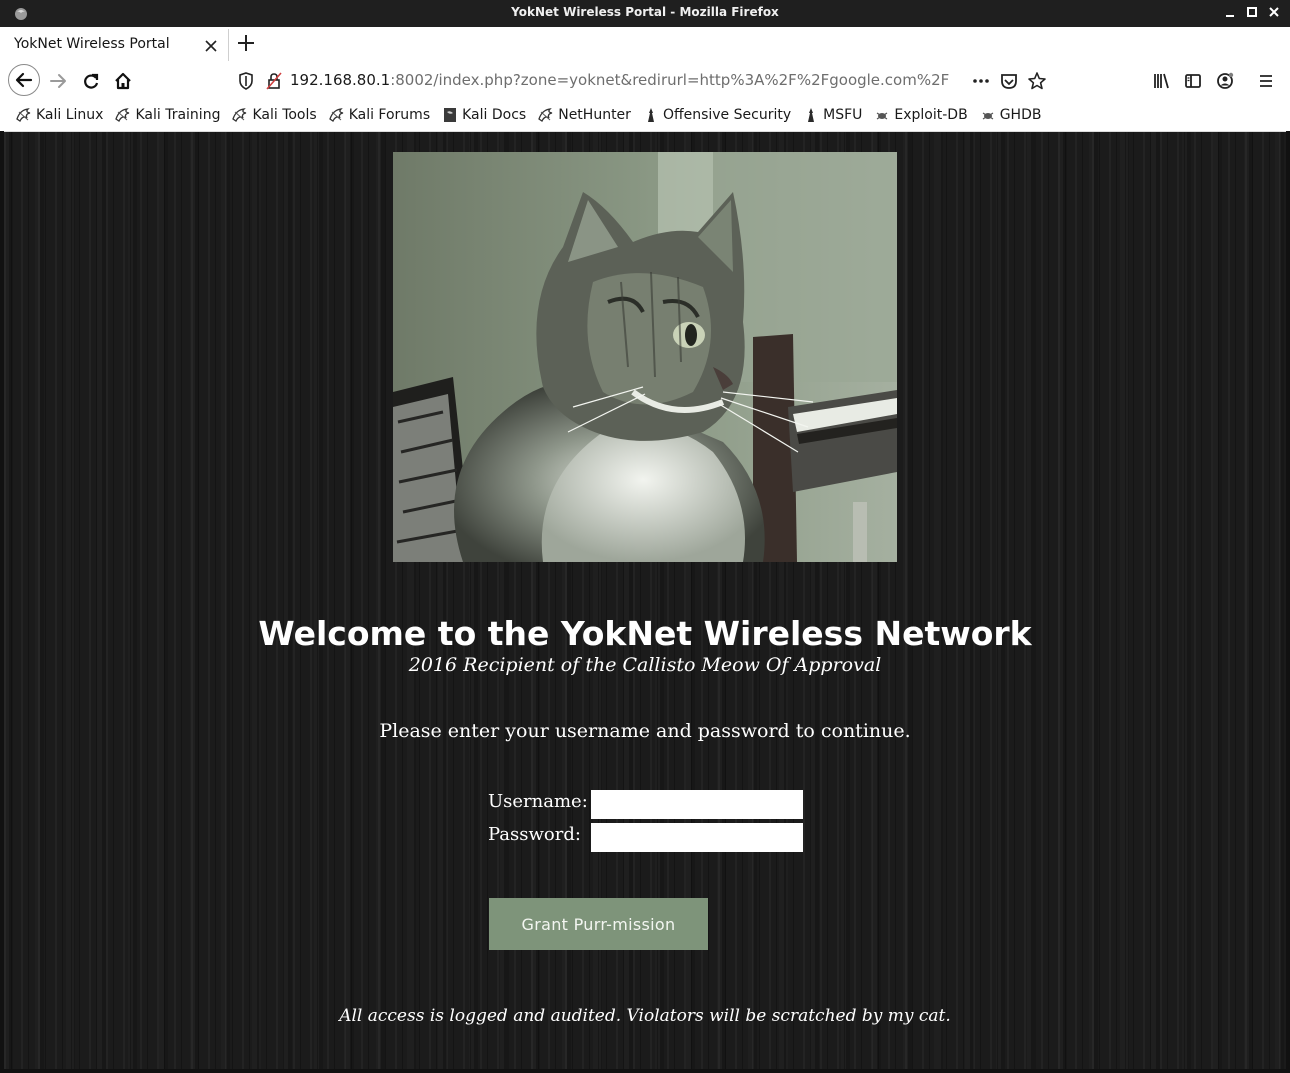  Describe the element at coordinates (931, 115) in the screenshot. I see `bookmark-label: Exploit-DB` at that location.